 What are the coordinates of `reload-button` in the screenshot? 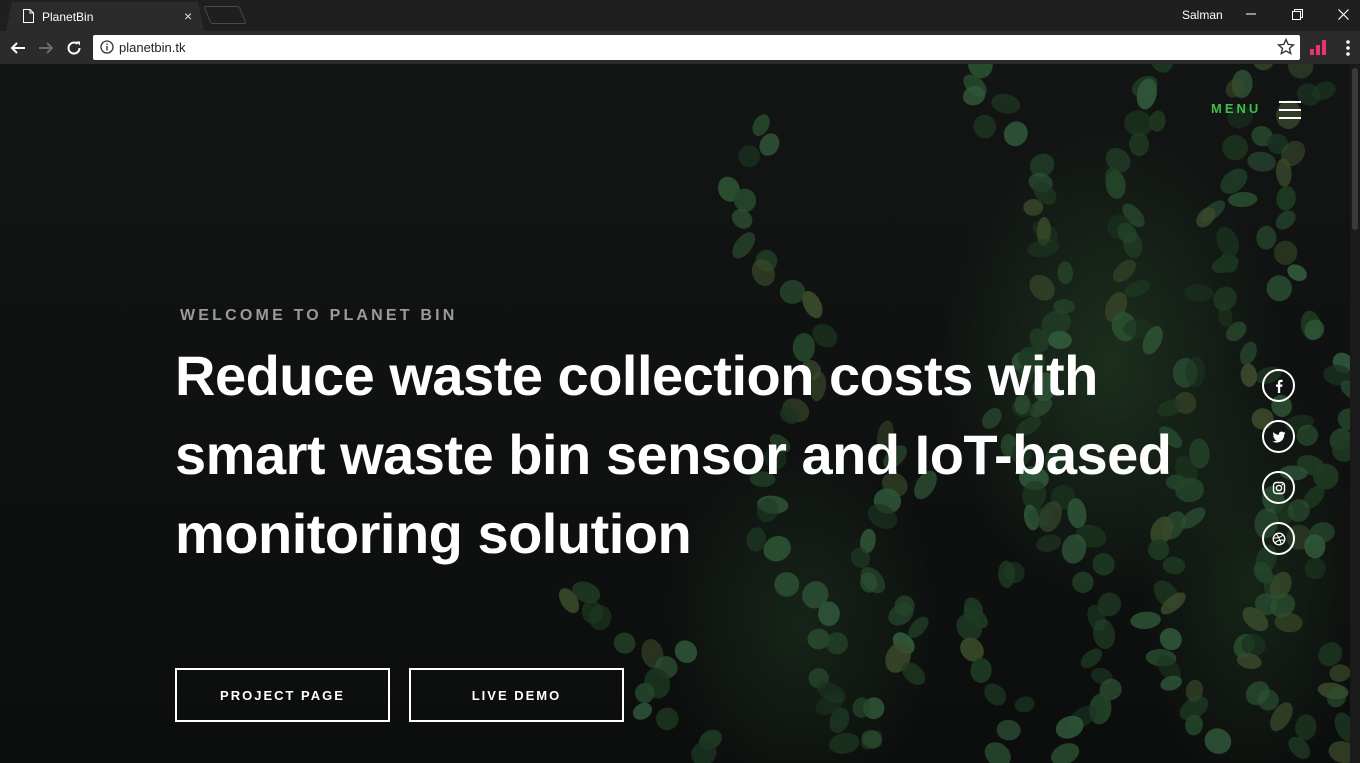 It's located at (74, 48).